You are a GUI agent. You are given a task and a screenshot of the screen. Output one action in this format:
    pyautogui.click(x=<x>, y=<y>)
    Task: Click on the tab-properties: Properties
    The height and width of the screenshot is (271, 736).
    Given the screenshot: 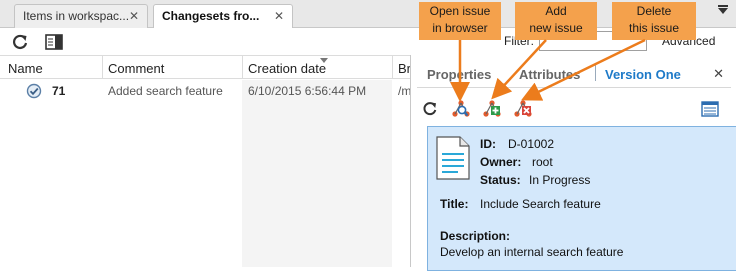 What is the action you would take?
    pyautogui.click(x=459, y=74)
    